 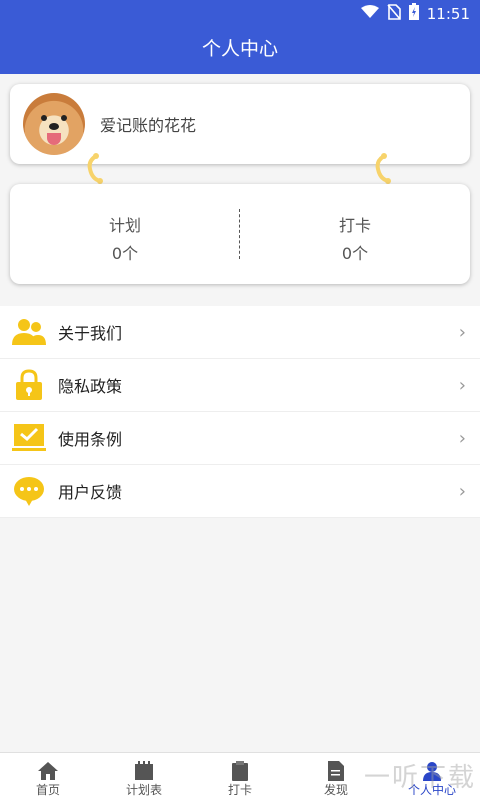 What do you see at coordinates (124, 225) in the screenshot?
I see `stat-plan-label: 计划` at bounding box center [124, 225].